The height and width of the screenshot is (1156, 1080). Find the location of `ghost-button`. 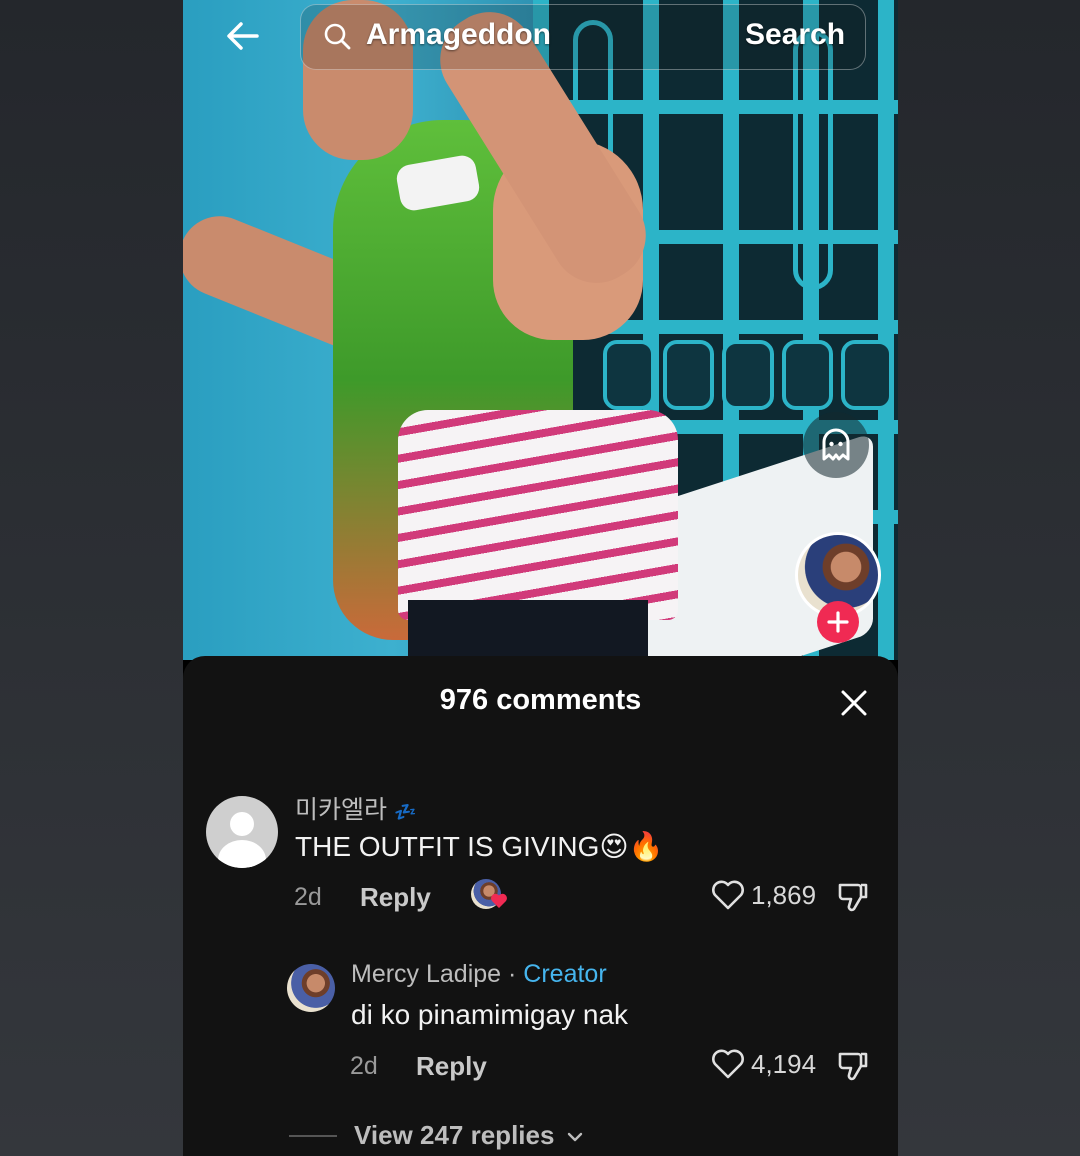

ghost-button is located at coordinates (836, 445).